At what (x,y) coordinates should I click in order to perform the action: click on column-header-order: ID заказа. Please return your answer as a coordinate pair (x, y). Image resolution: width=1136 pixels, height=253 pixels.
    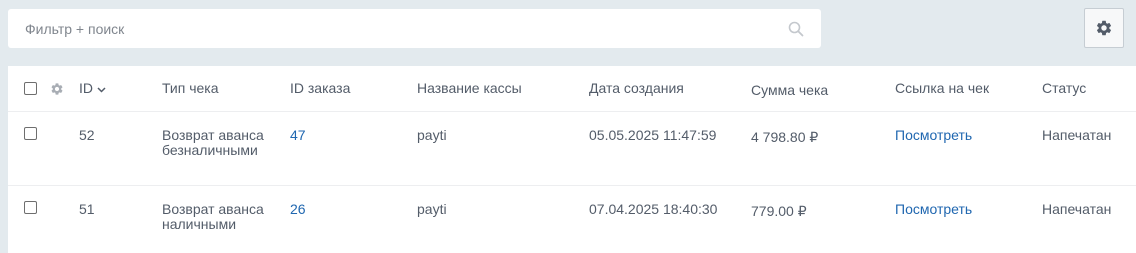
    Looking at the image, I should click on (320, 88).